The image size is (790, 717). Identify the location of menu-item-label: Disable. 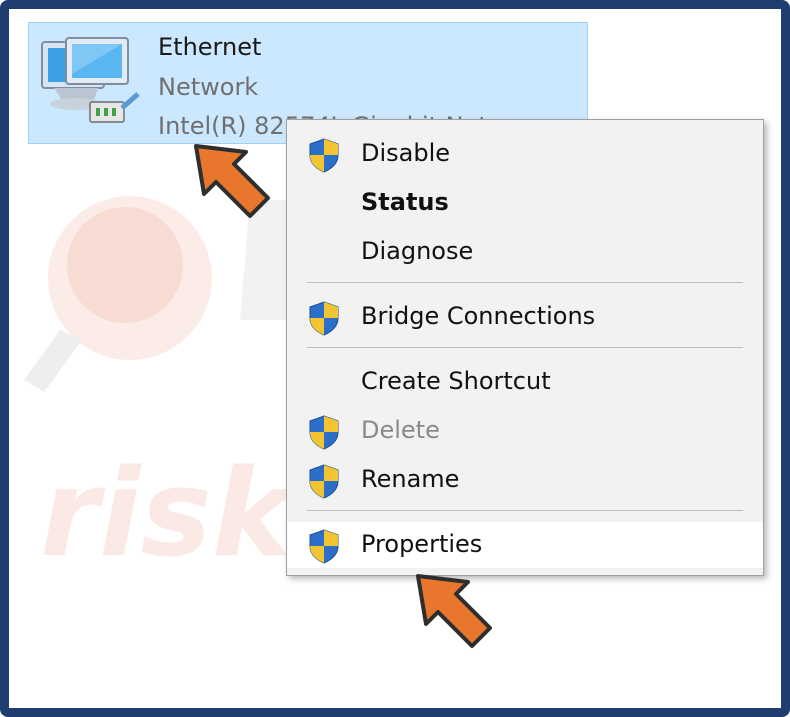
(406, 153).